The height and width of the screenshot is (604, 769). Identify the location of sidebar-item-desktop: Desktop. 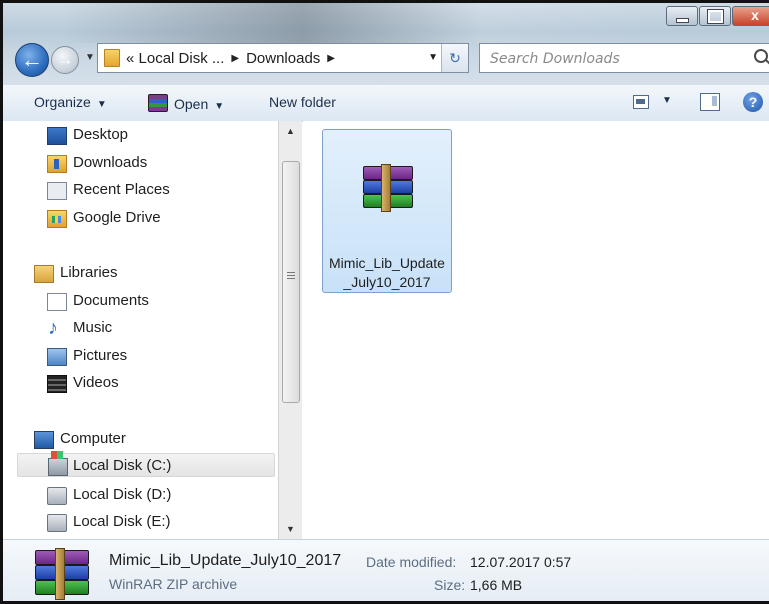
(88, 135).